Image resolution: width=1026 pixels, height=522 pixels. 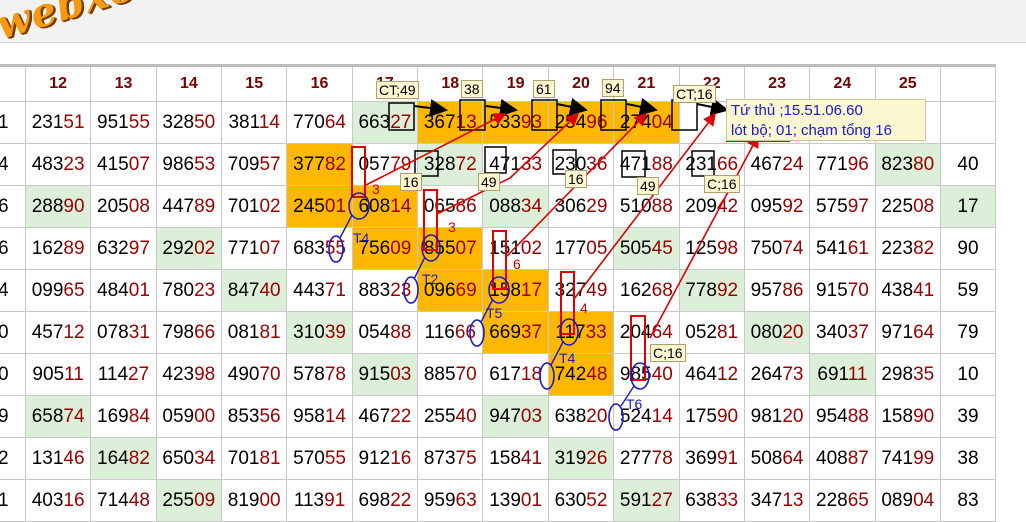 I want to click on label-c16b: C;16, so click(x=668, y=353).